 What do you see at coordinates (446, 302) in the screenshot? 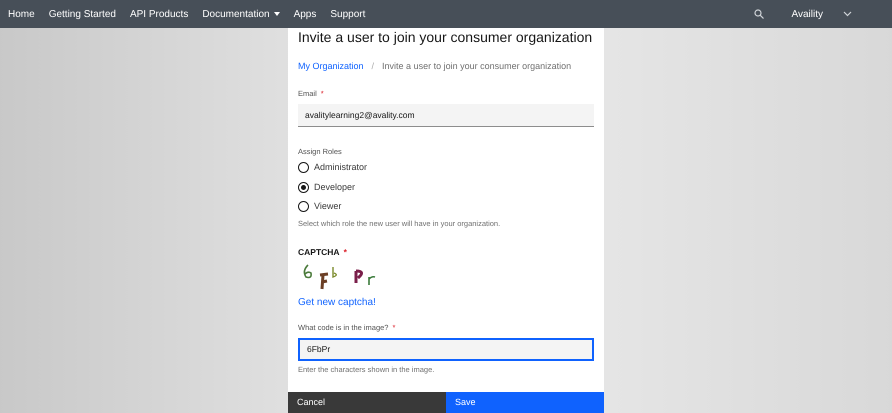
I see `new-captcha-link: Get new captcha!` at bounding box center [446, 302].